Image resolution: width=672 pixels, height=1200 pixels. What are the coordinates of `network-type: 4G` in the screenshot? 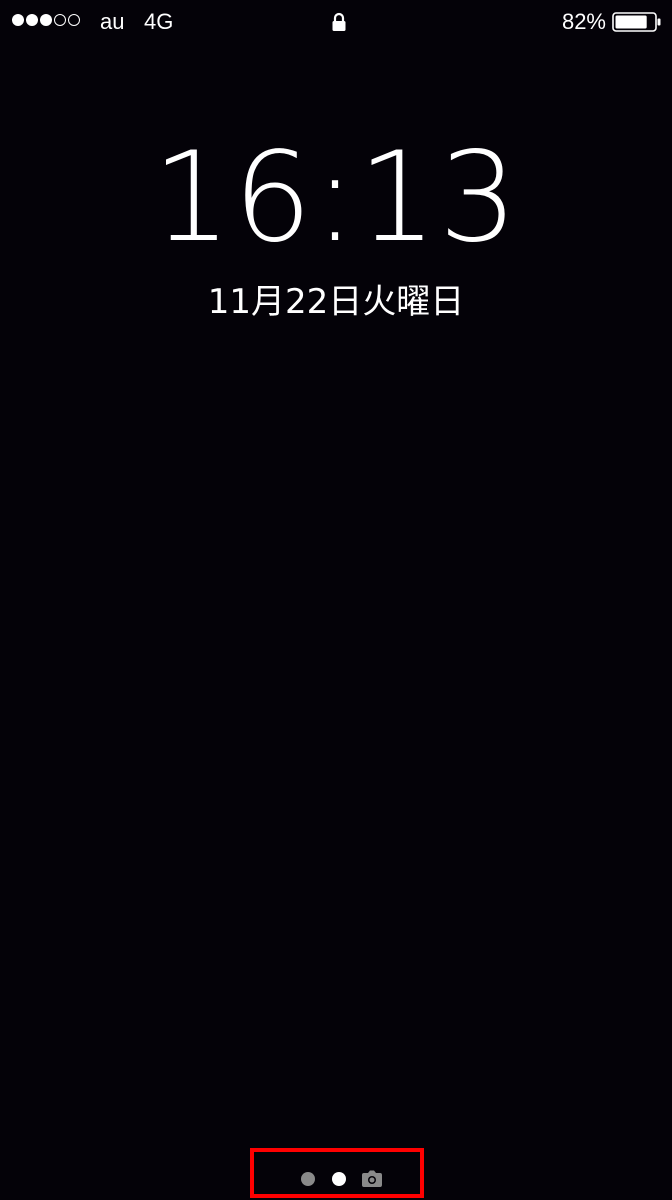 It's located at (159, 21).